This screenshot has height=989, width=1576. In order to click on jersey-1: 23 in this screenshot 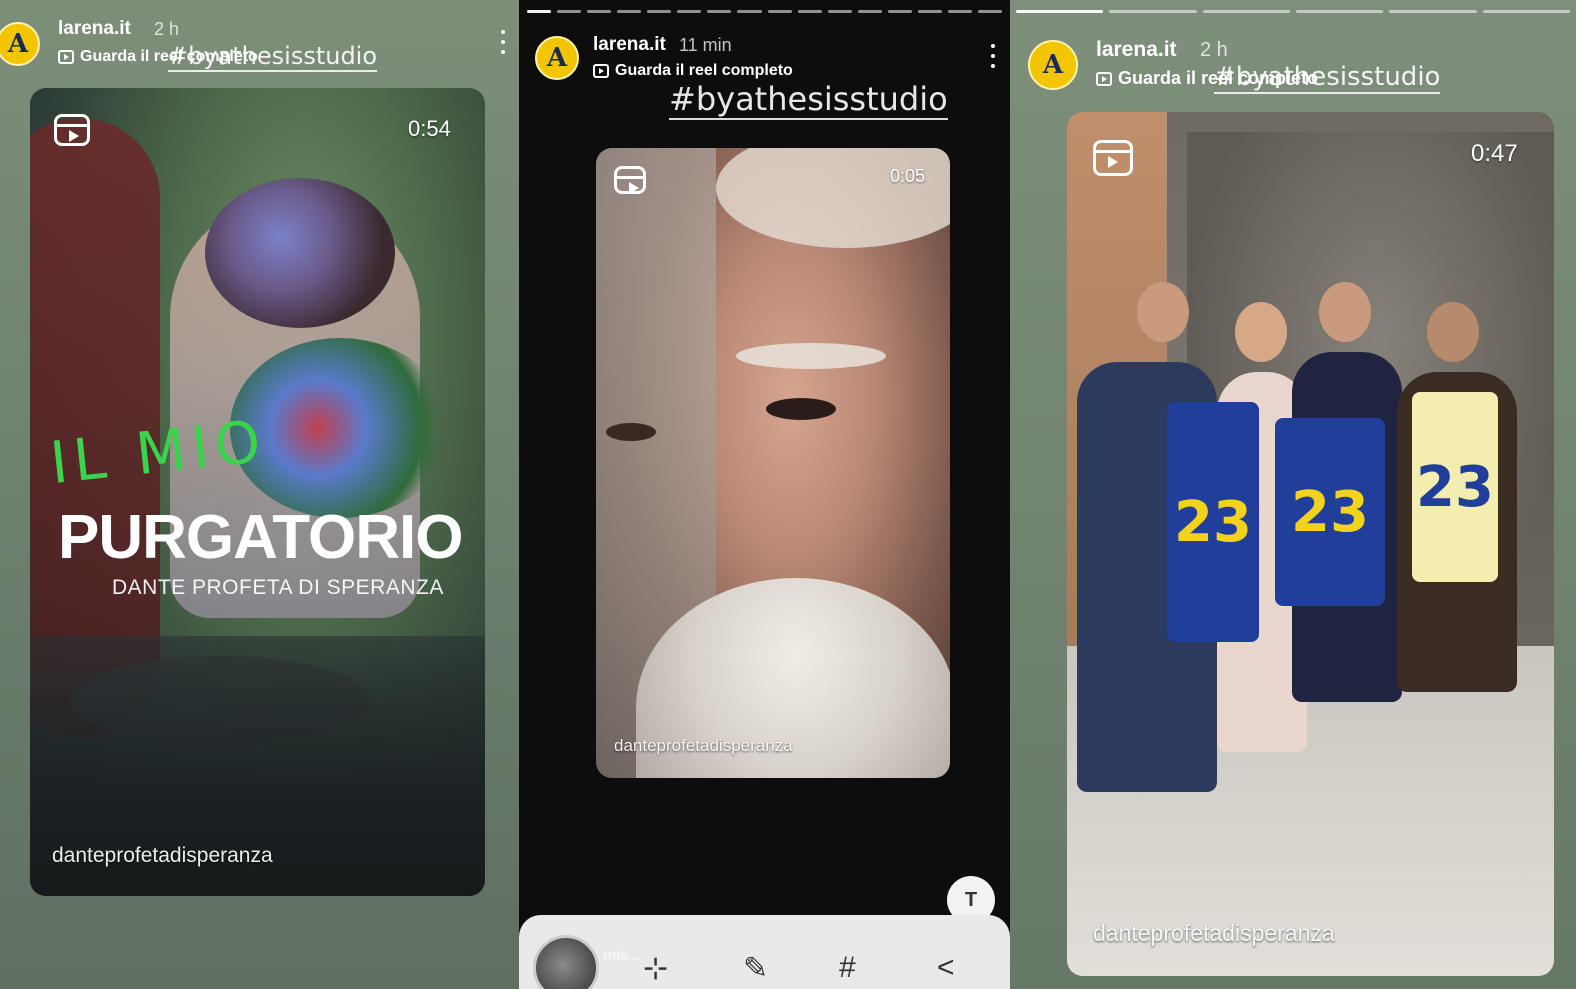, I will do `click(1213, 522)`.